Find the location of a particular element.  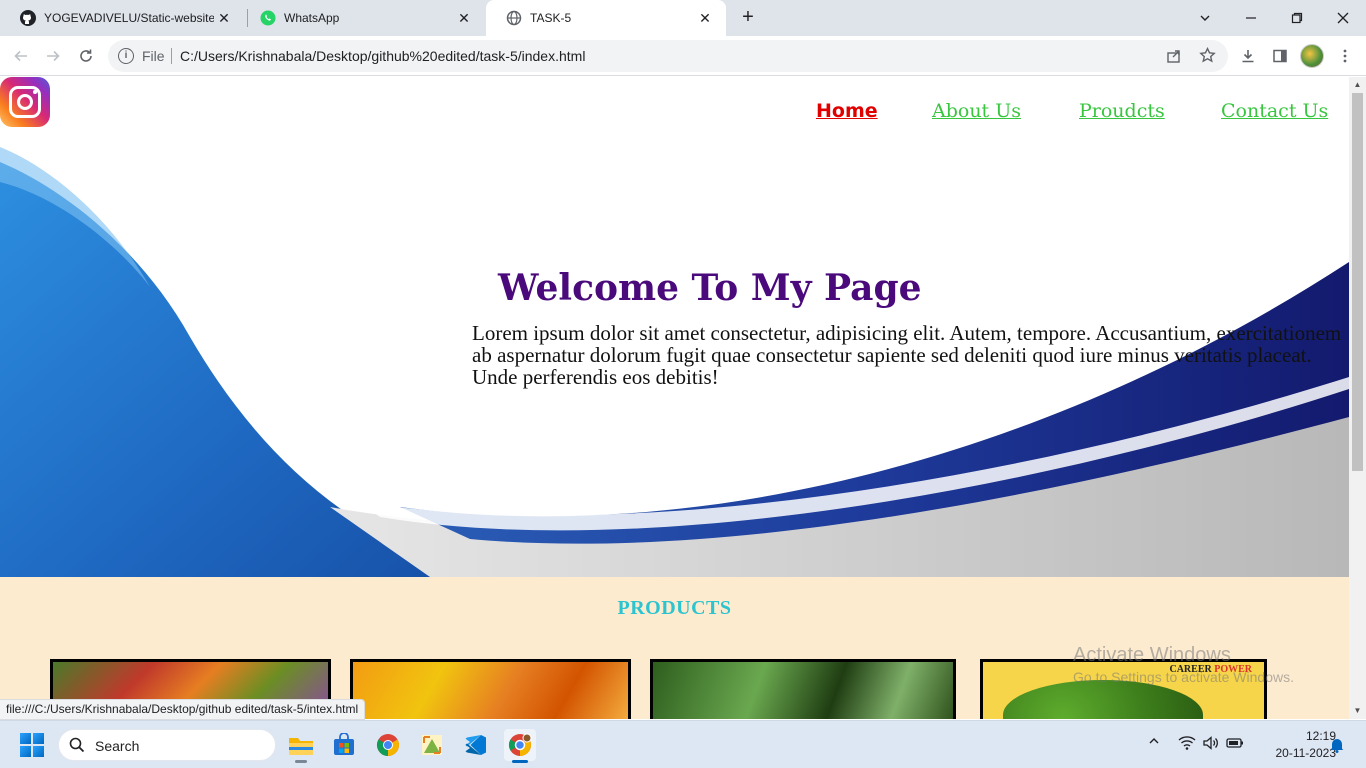

products-heading: PRODUCTS is located at coordinates (674, 608).